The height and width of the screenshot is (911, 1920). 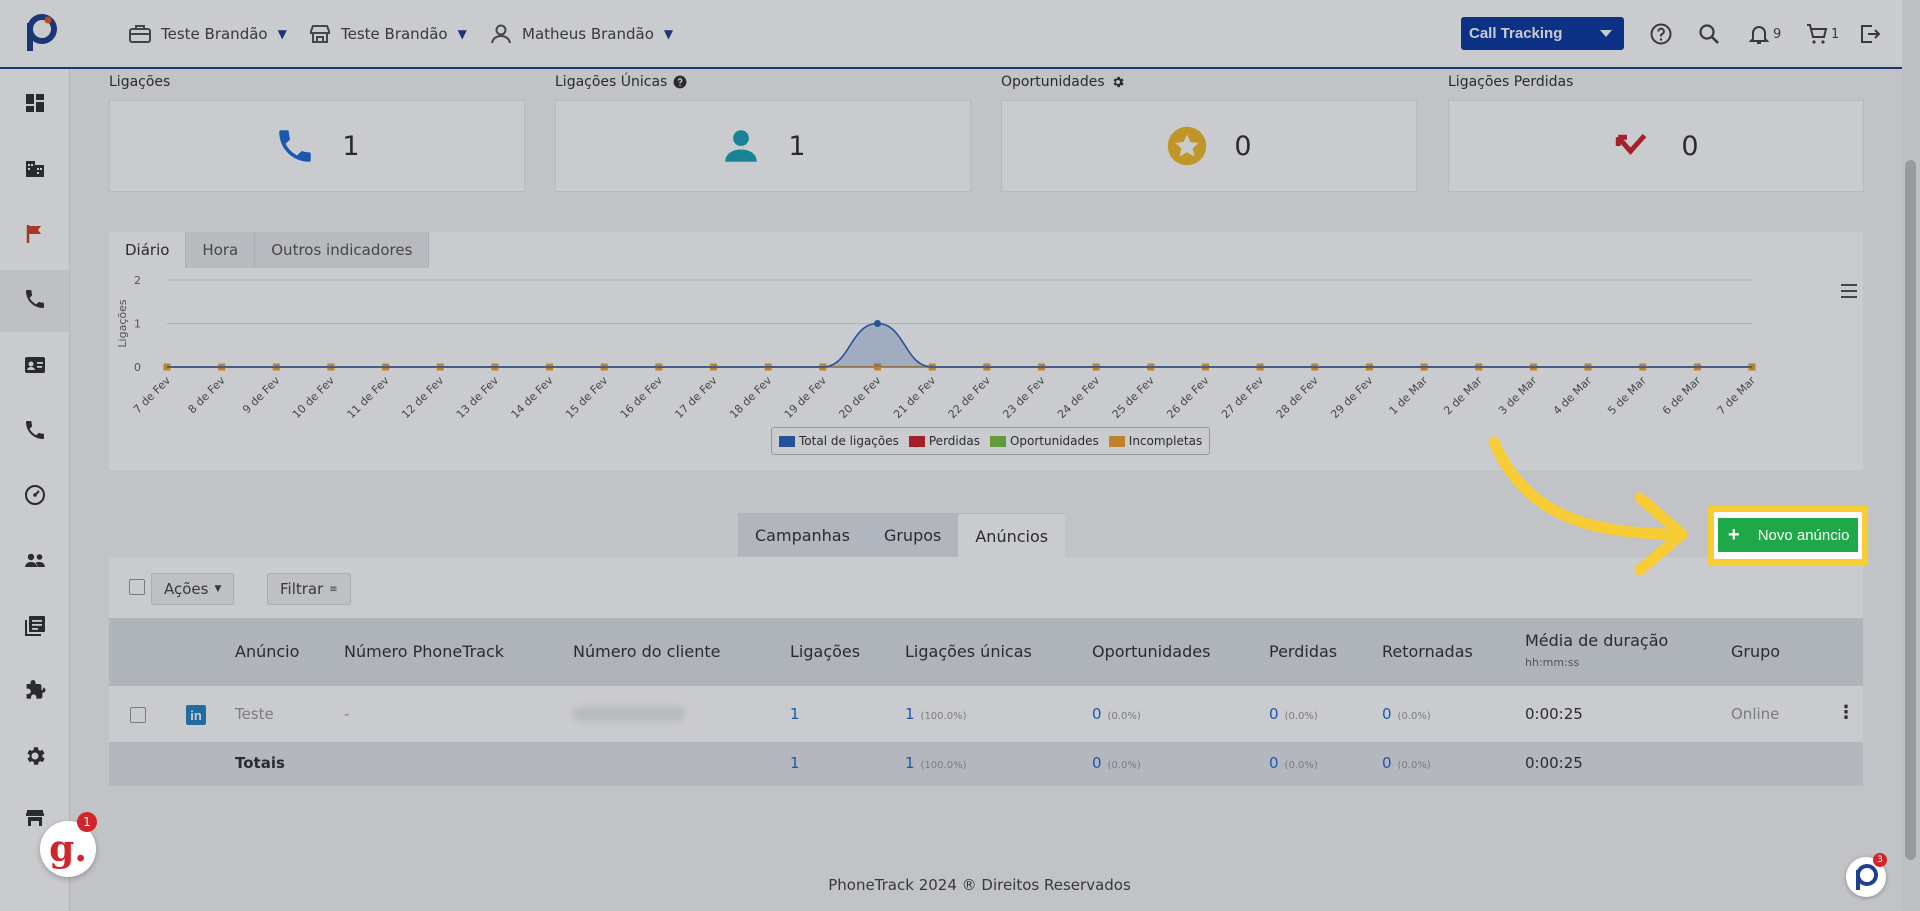 I want to click on column-header-returned: Retornadas, so click(x=1427, y=651).